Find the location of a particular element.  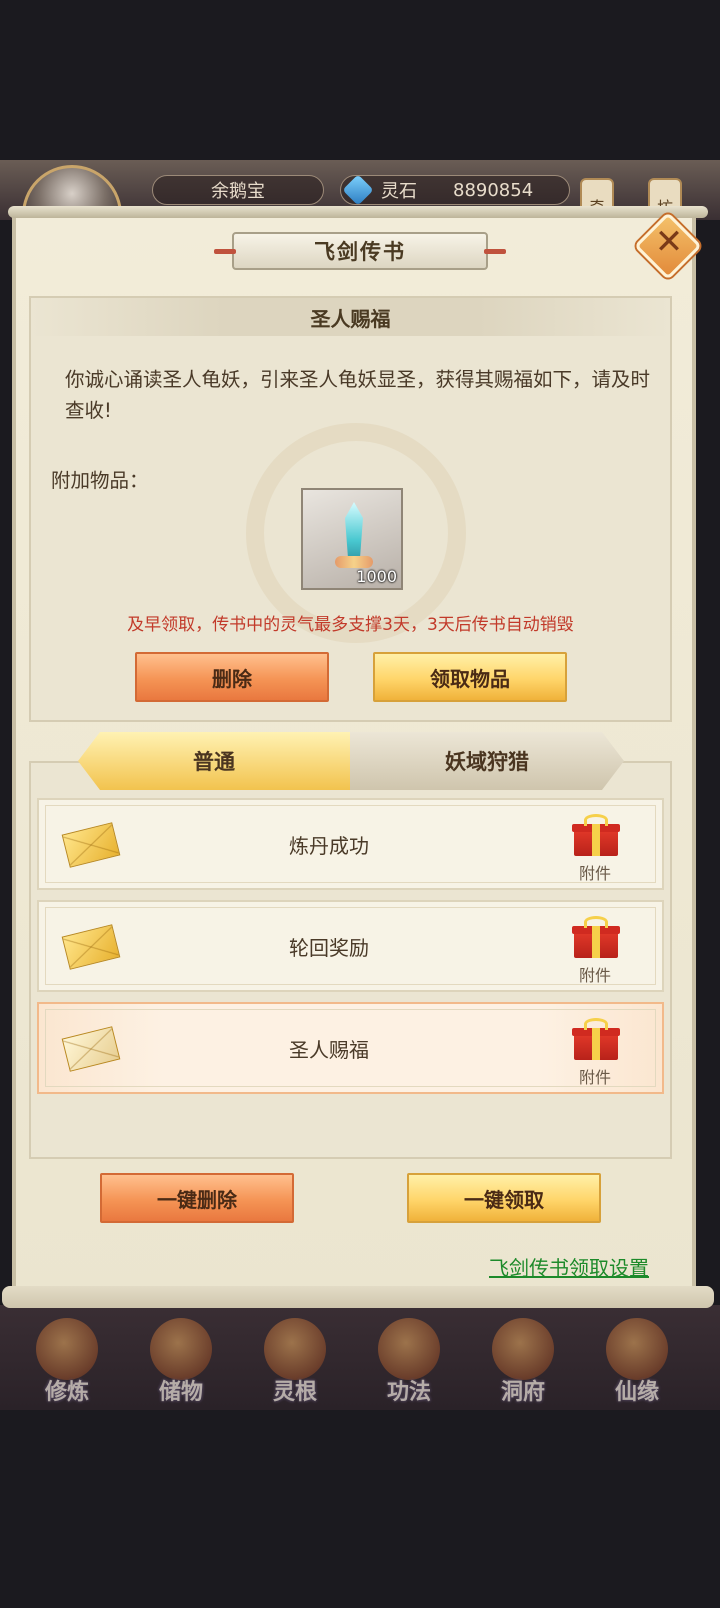

mail-item: 炼丹成功 附件 is located at coordinates (350, 844).